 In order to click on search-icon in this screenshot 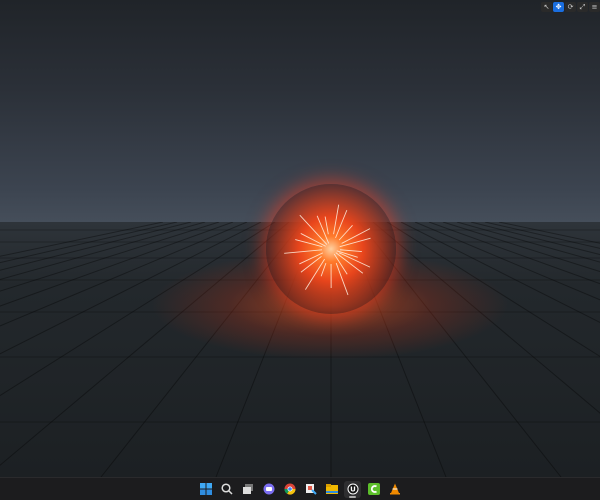, I will do `click(226, 489)`.